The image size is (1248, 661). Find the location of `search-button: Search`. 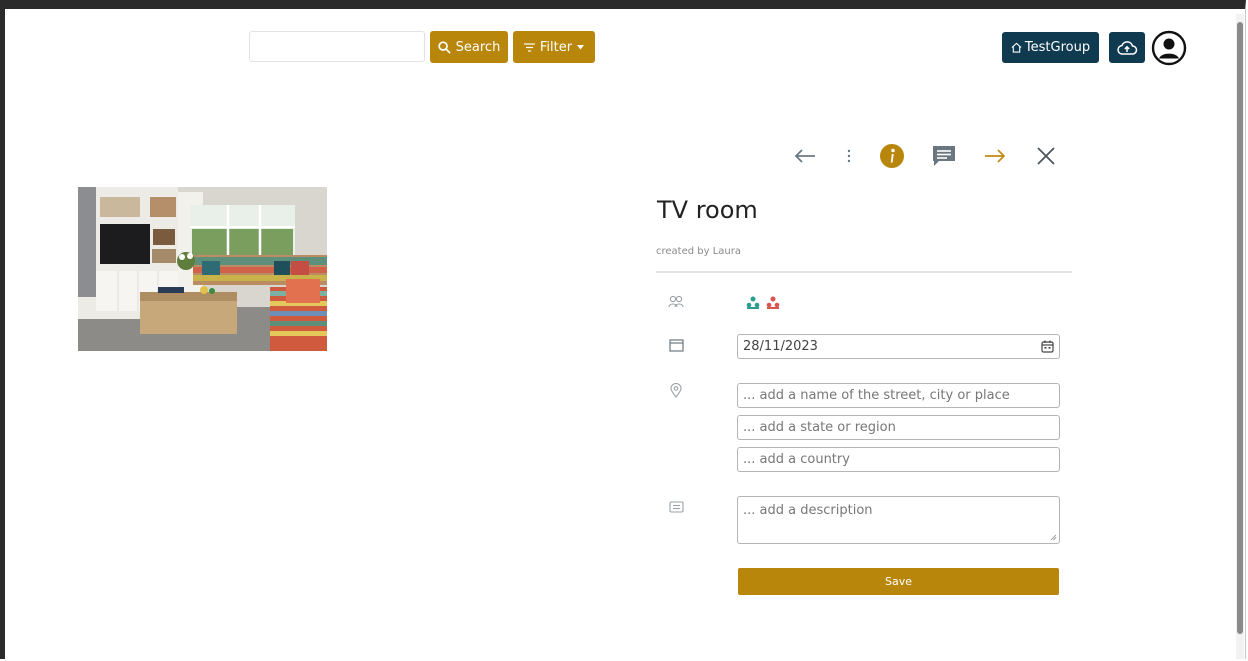

search-button: Search is located at coordinates (469, 47).